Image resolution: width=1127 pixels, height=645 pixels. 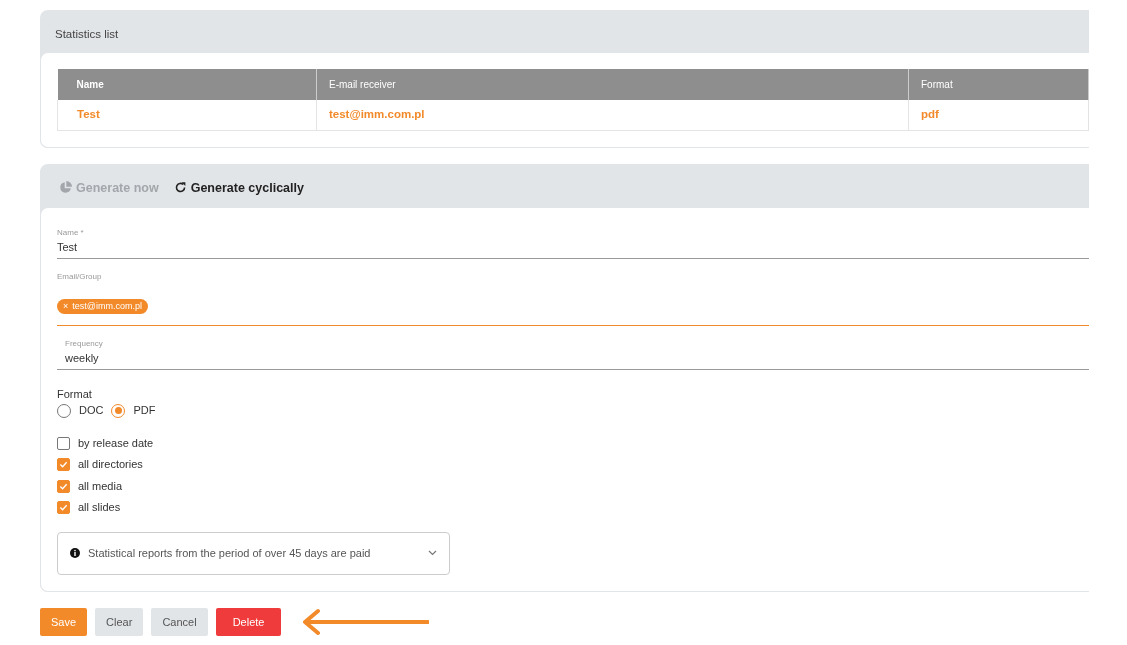 I want to click on field-value: weekly, so click(x=82, y=359).